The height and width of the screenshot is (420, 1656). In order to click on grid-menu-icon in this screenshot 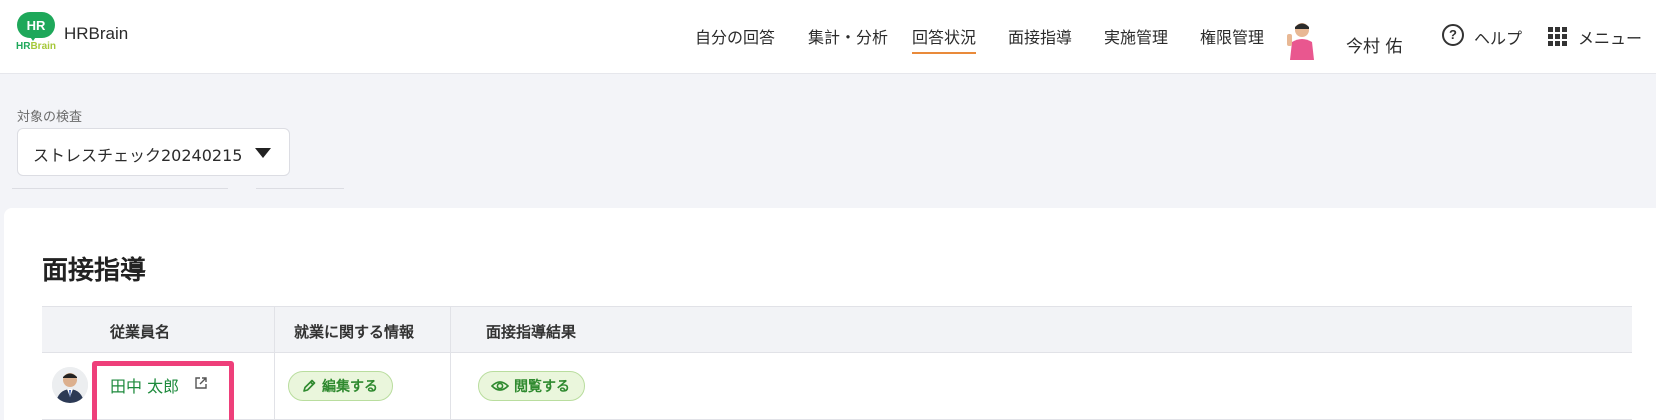, I will do `click(1558, 37)`.